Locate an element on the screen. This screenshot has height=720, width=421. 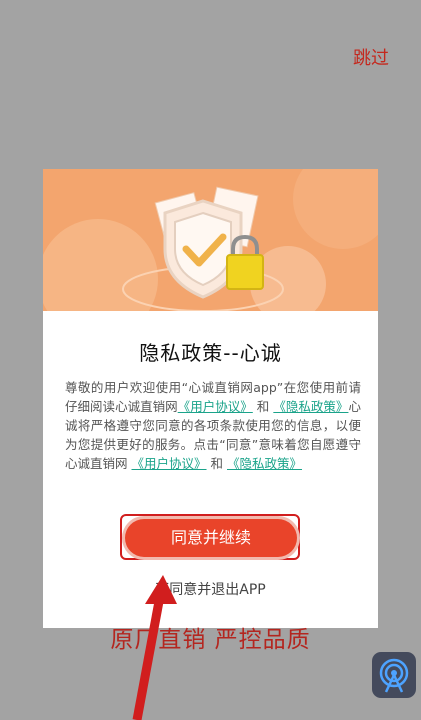
user-agreement-link: 《用户协议》 is located at coordinates (215, 406).